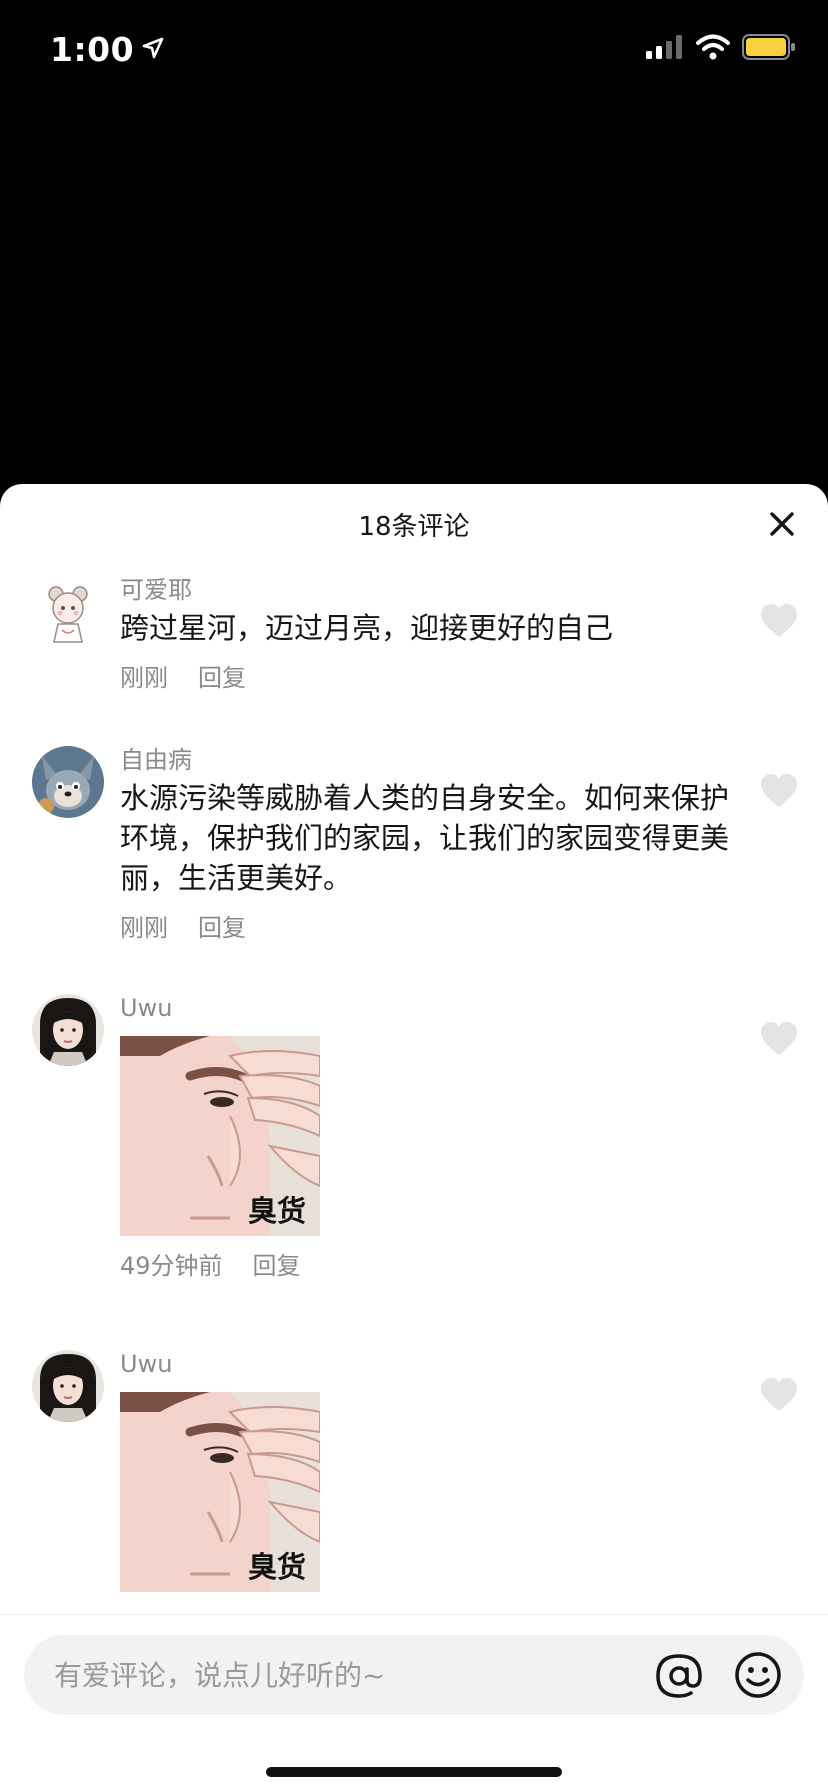  I want to click on comment-input-container, so click(414, 1675).